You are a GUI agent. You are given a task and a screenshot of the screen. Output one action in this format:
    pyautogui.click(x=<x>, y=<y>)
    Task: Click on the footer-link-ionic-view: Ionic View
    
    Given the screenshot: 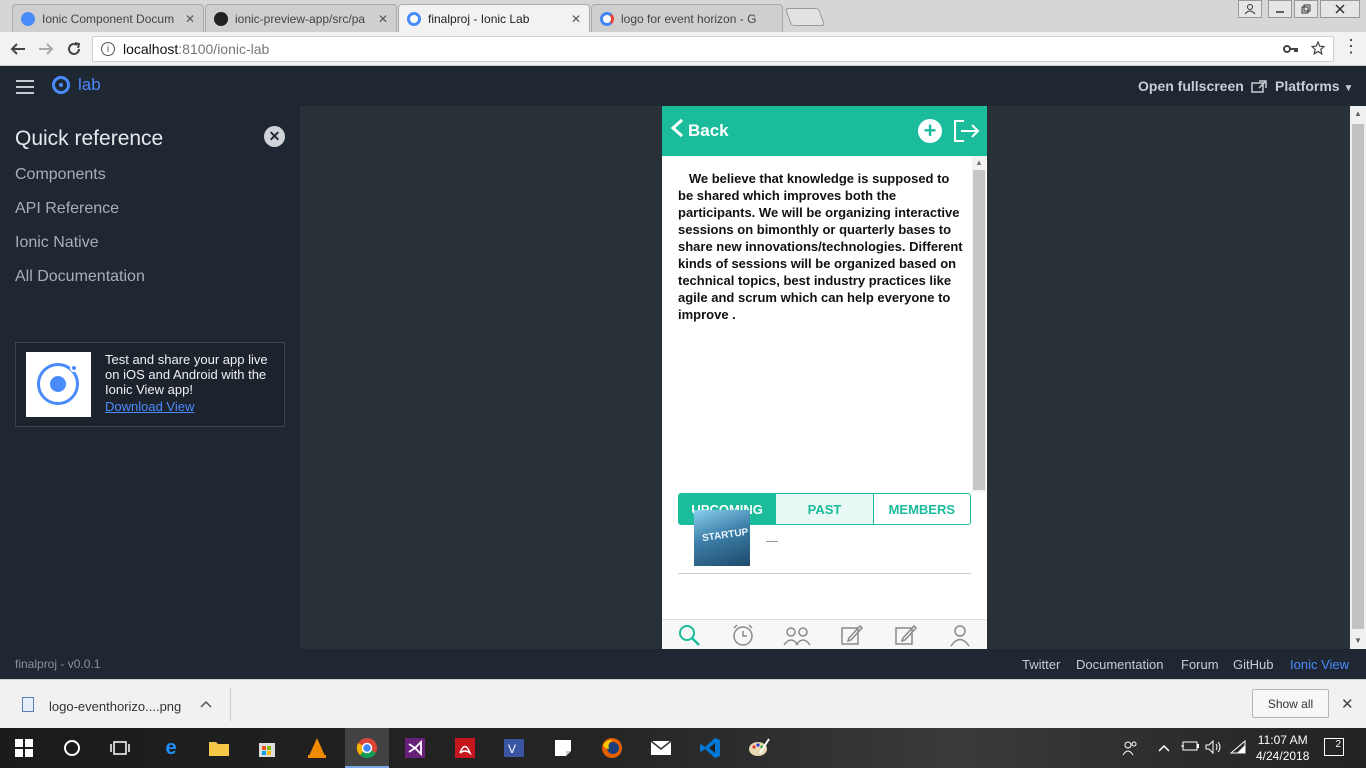 What is the action you would take?
    pyautogui.click(x=1319, y=664)
    